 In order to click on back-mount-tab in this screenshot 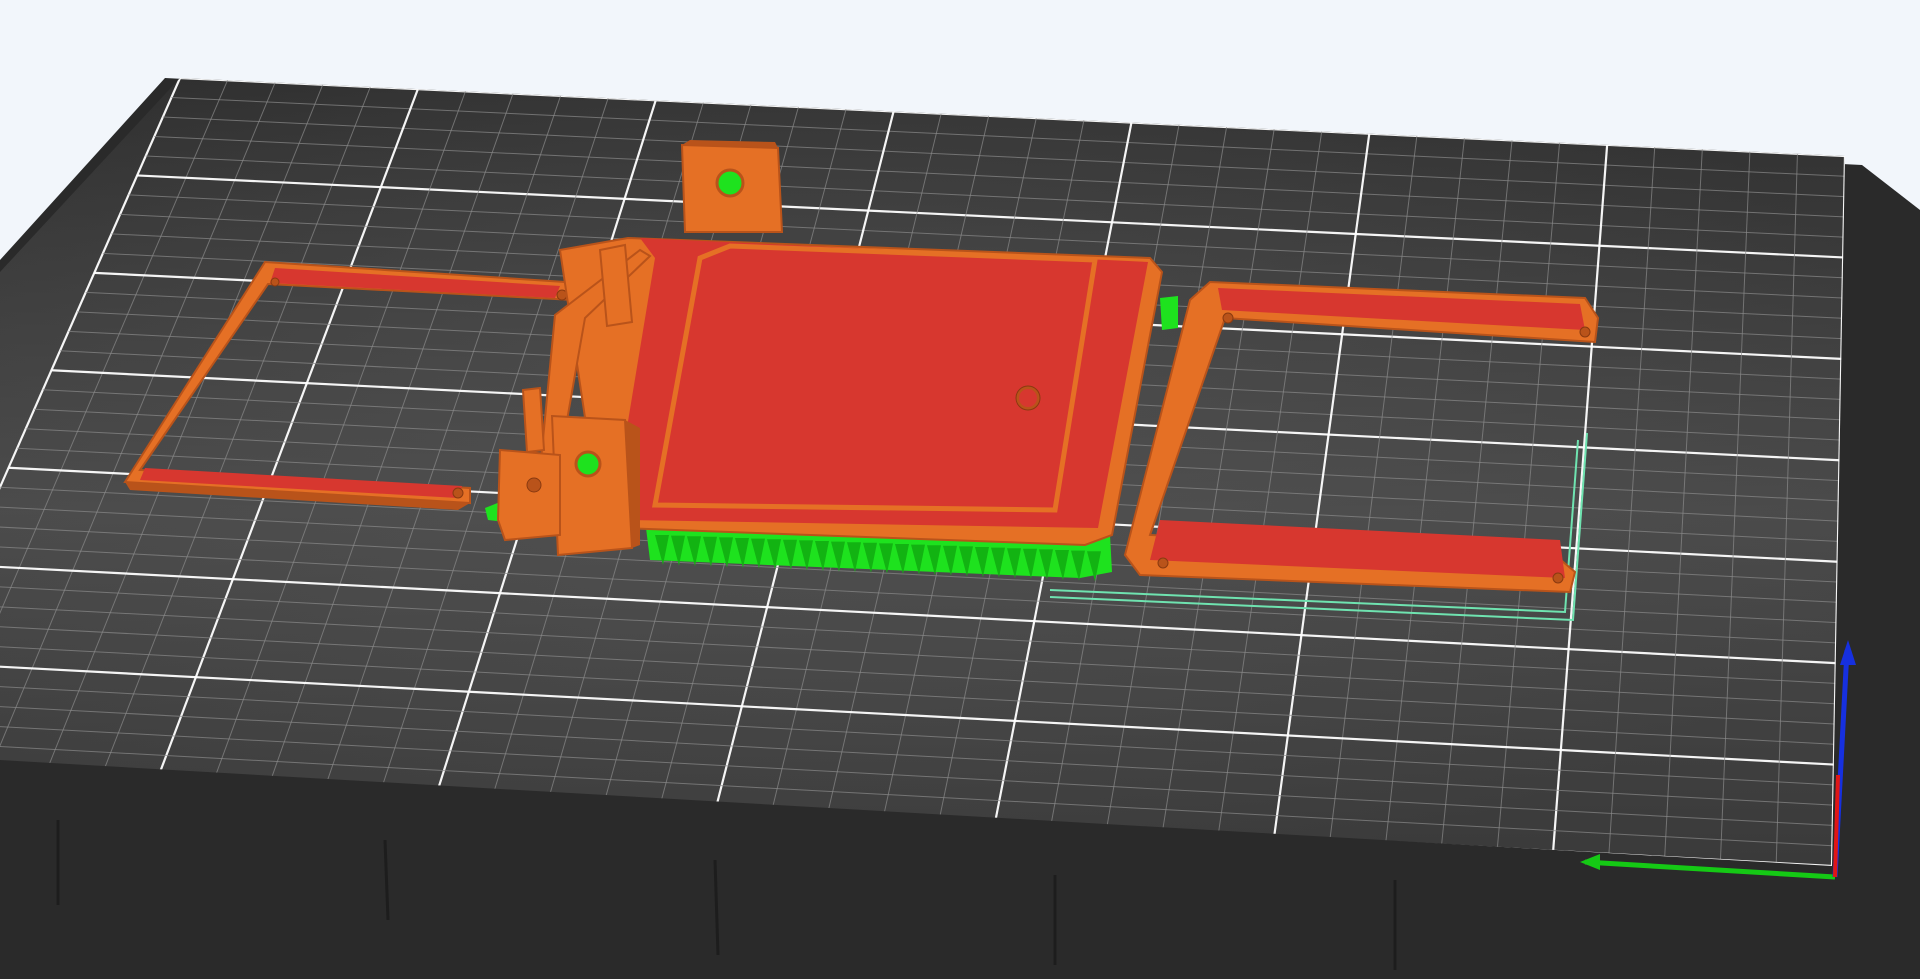, I will do `click(732, 186)`.